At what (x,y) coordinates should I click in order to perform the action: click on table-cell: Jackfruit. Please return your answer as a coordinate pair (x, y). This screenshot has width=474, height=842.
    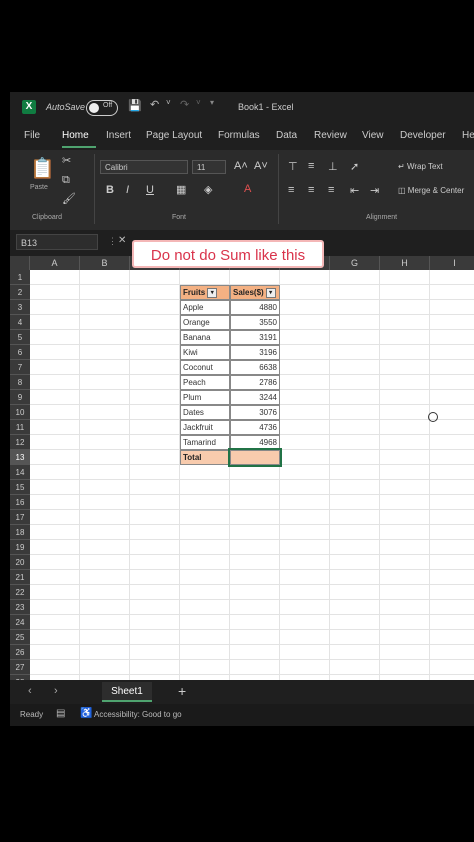
    Looking at the image, I should click on (205, 427).